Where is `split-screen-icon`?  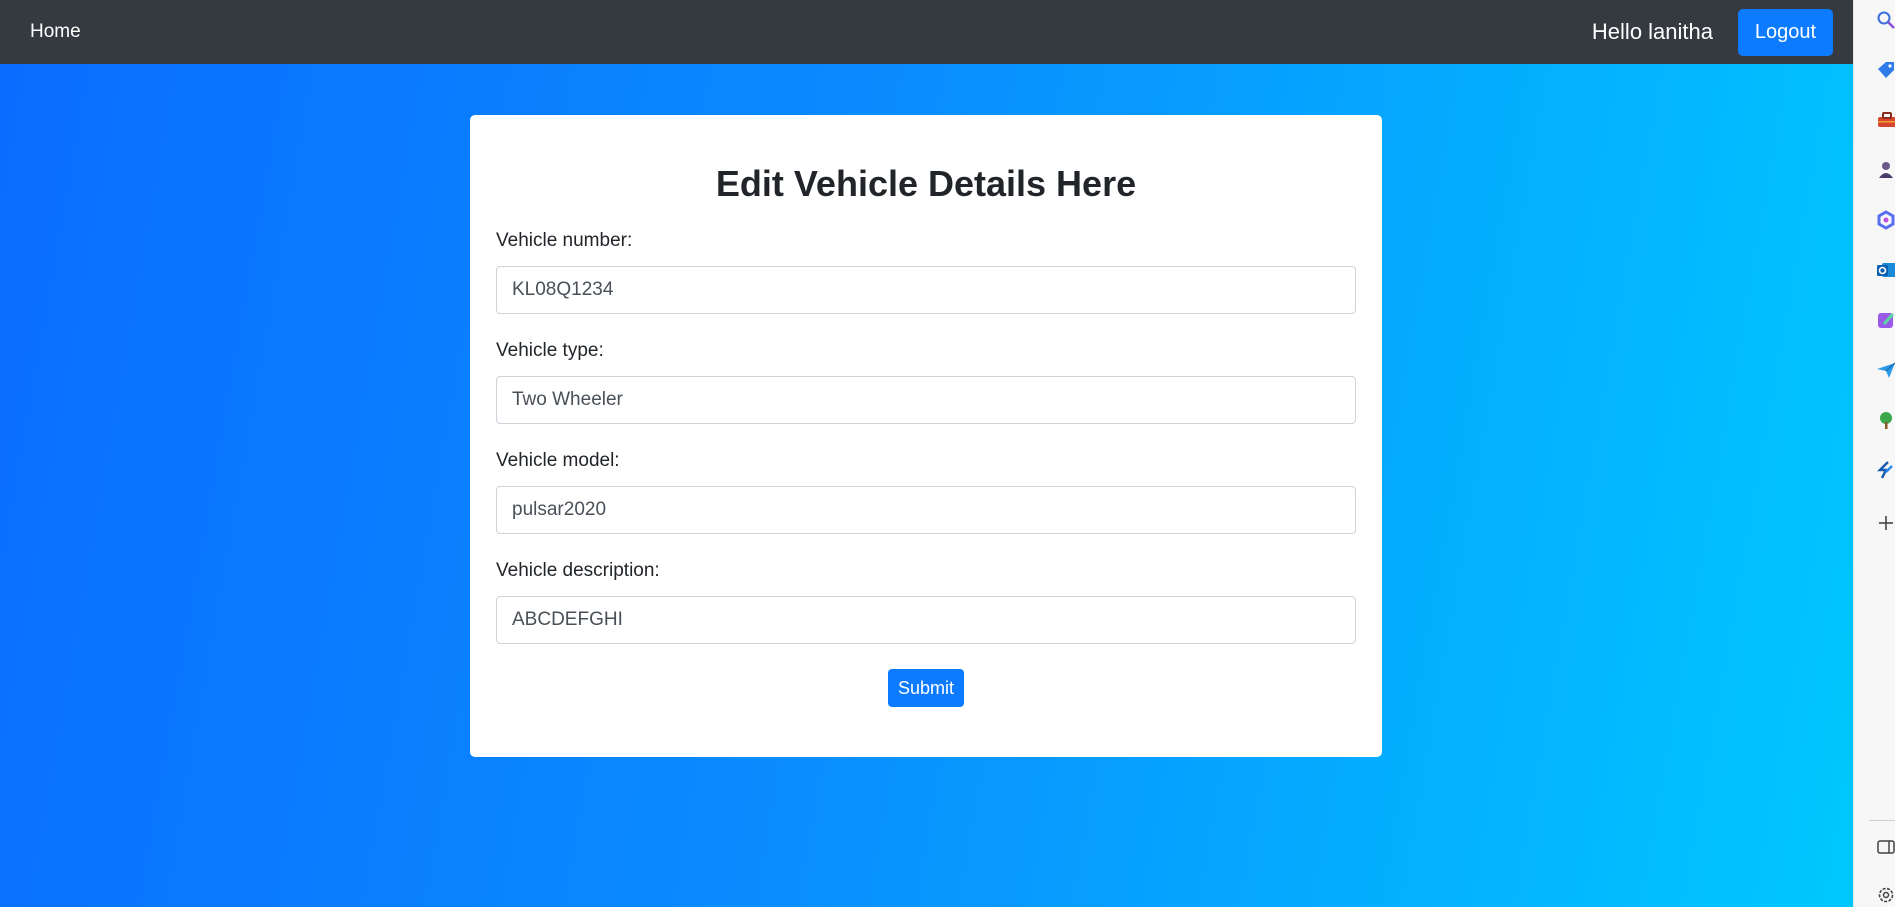
split-screen-icon is located at coordinates (1885, 847).